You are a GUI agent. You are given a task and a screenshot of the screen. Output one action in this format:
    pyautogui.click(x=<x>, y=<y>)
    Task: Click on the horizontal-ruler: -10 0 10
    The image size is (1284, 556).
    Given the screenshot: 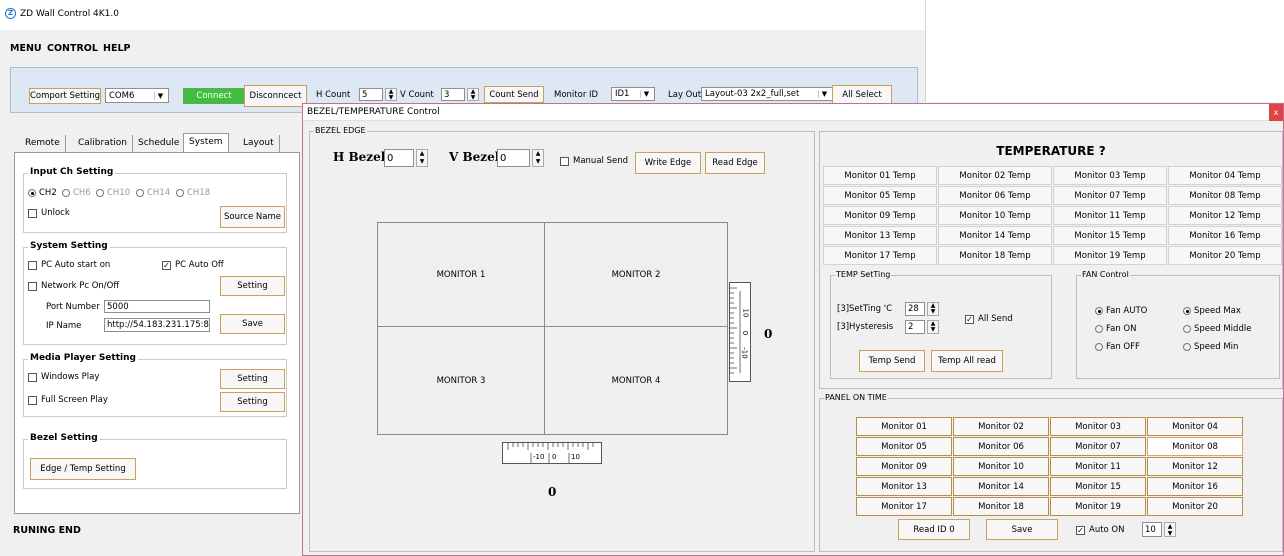 What is the action you would take?
    pyautogui.click(x=552, y=453)
    